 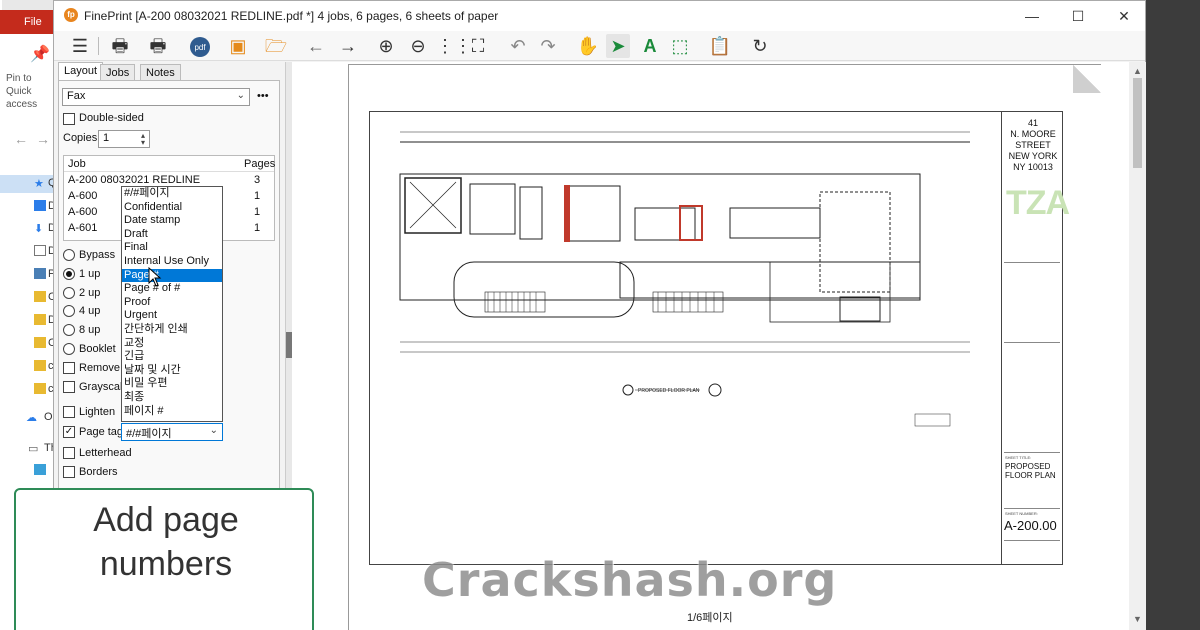 What do you see at coordinates (98, 472) in the screenshot?
I see `borders-label: Borders` at bounding box center [98, 472].